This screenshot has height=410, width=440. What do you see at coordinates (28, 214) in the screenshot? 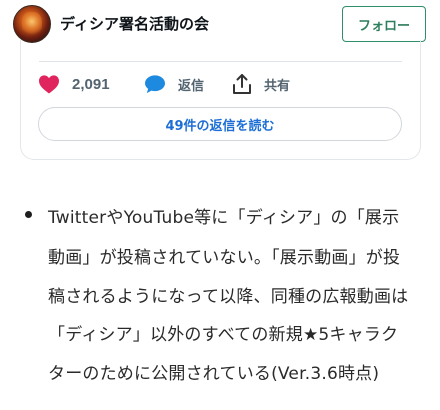
I see `list-bullet` at bounding box center [28, 214].